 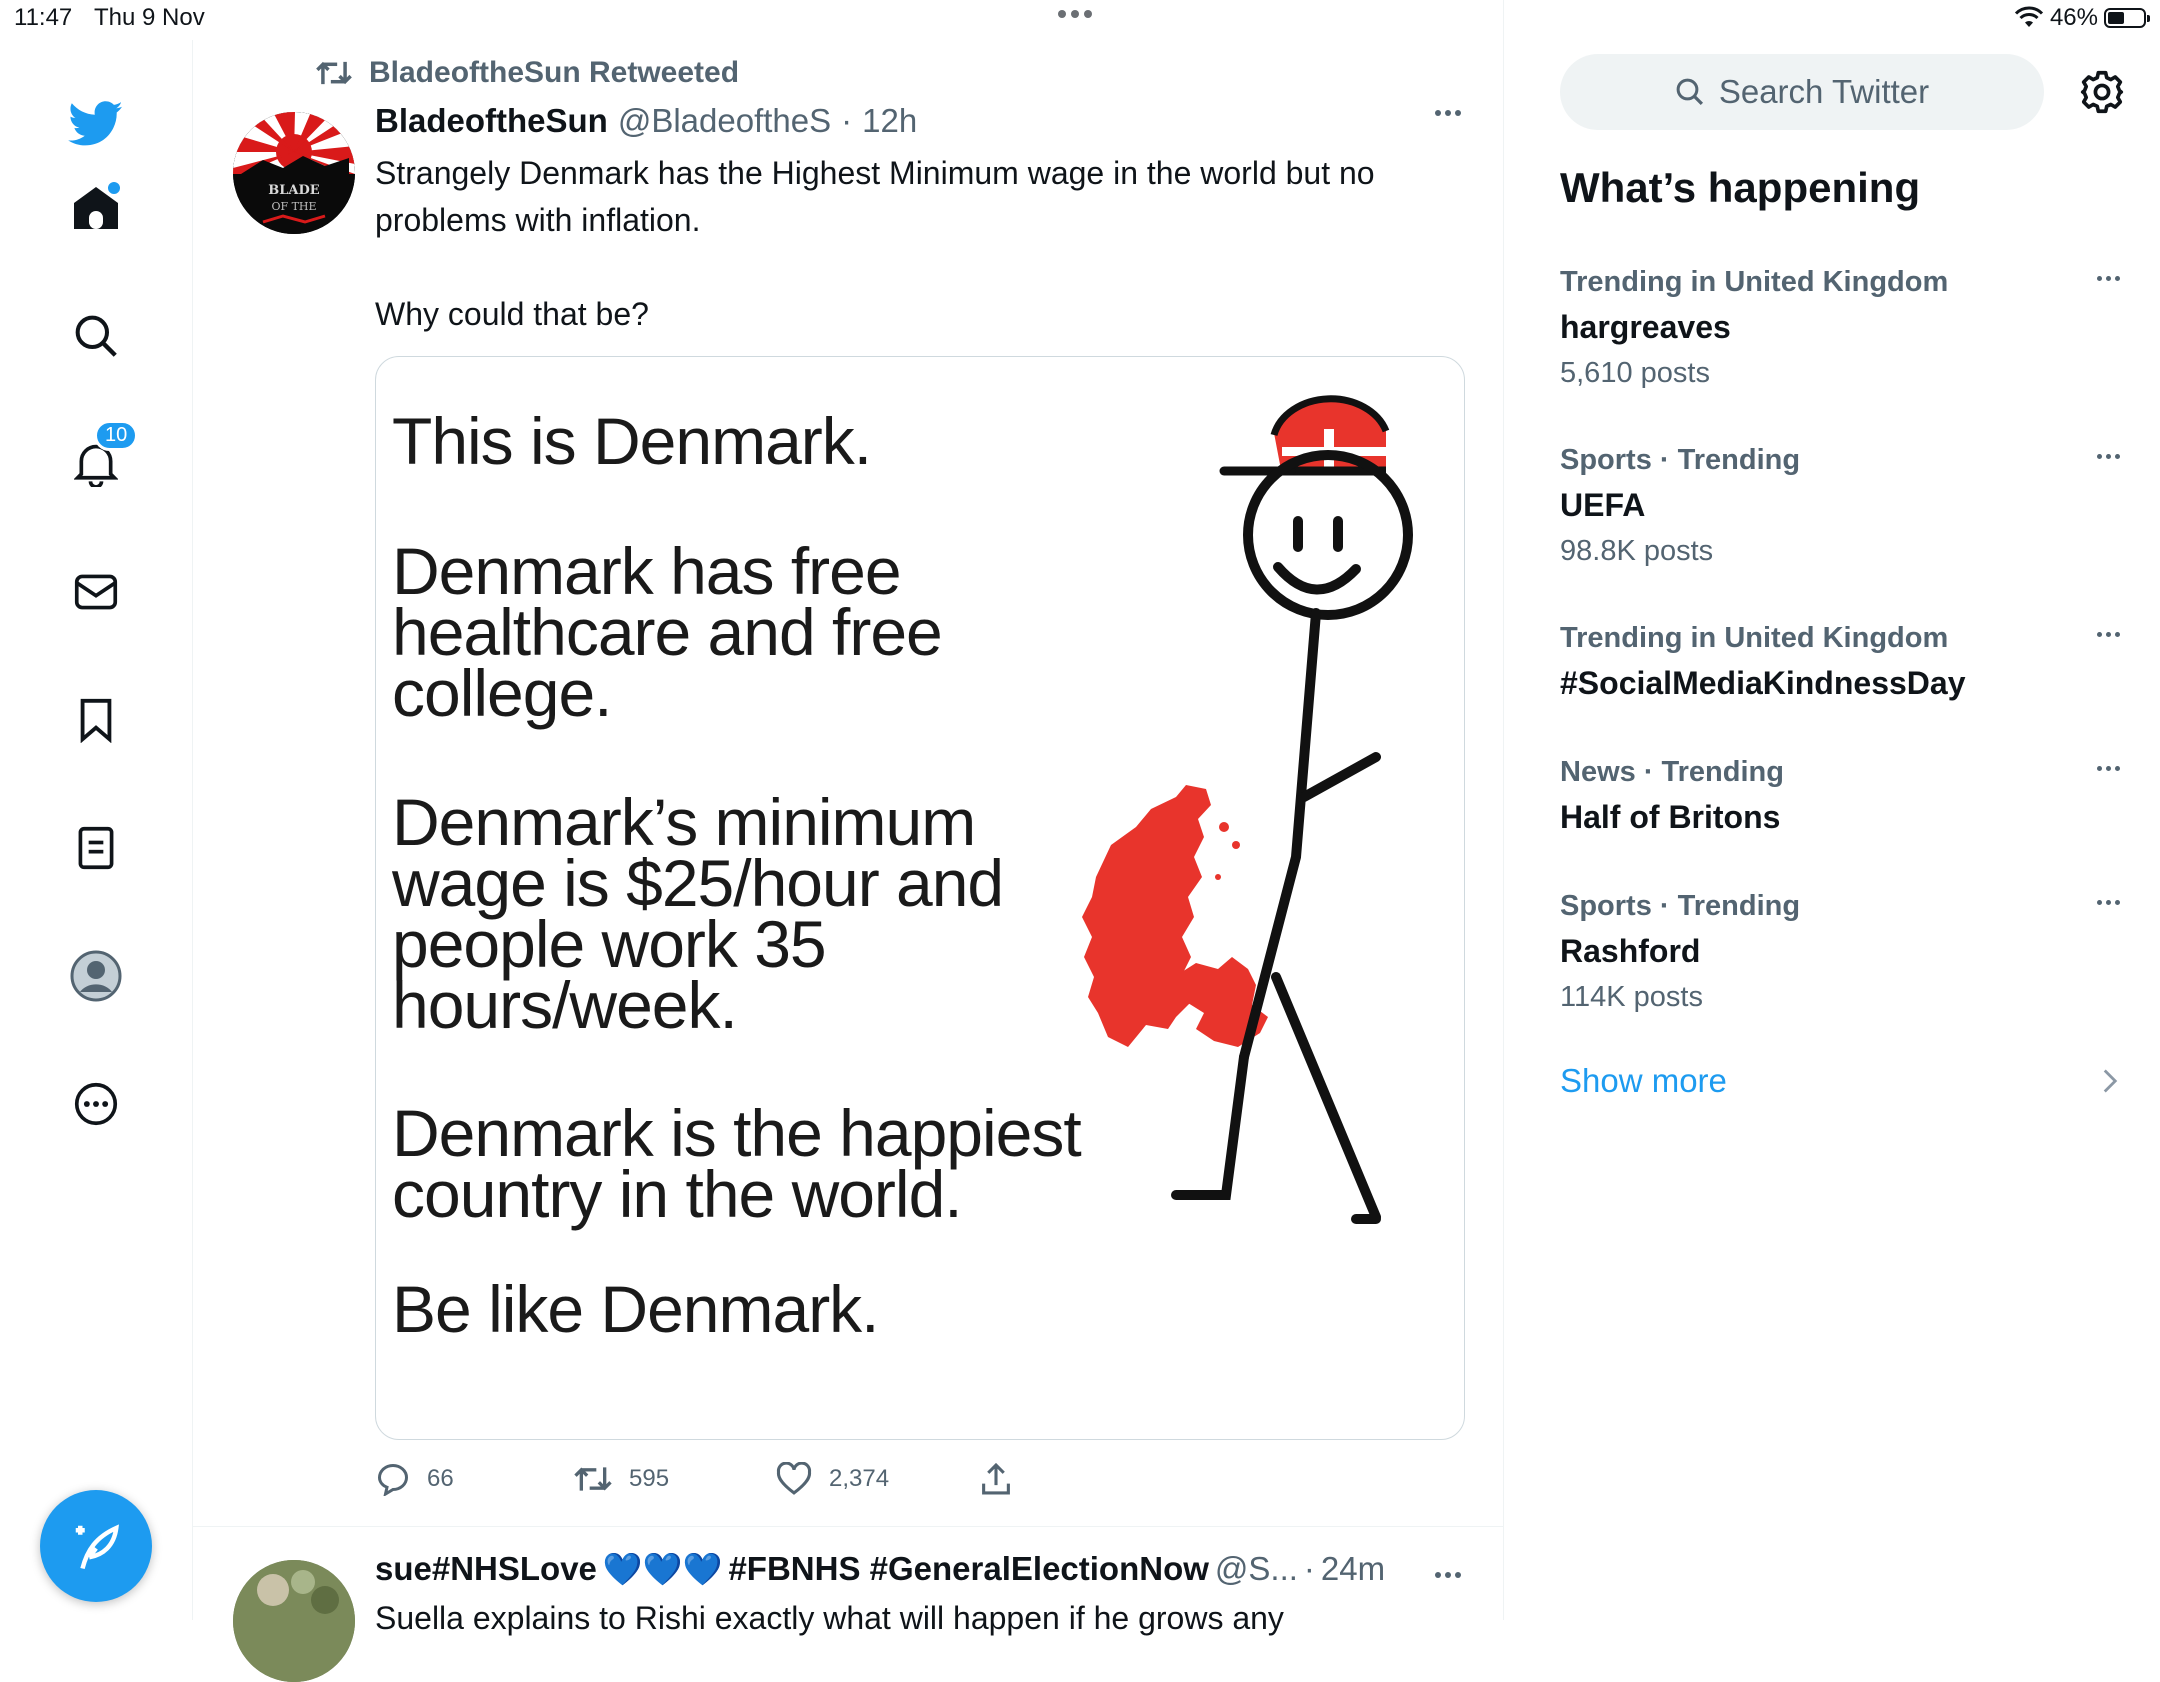 What do you see at coordinates (293, 190) in the screenshot?
I see `avatar-text-line-1: BLADE` at bounding box center [293, 190].